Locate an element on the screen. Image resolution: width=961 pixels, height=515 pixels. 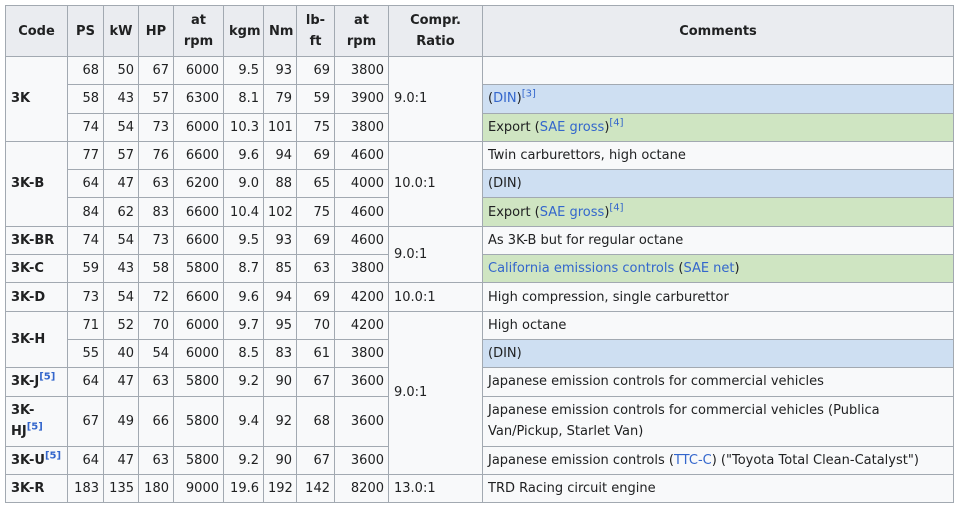
kgm-cell: 9.6 is located at coordinates (243, 297).